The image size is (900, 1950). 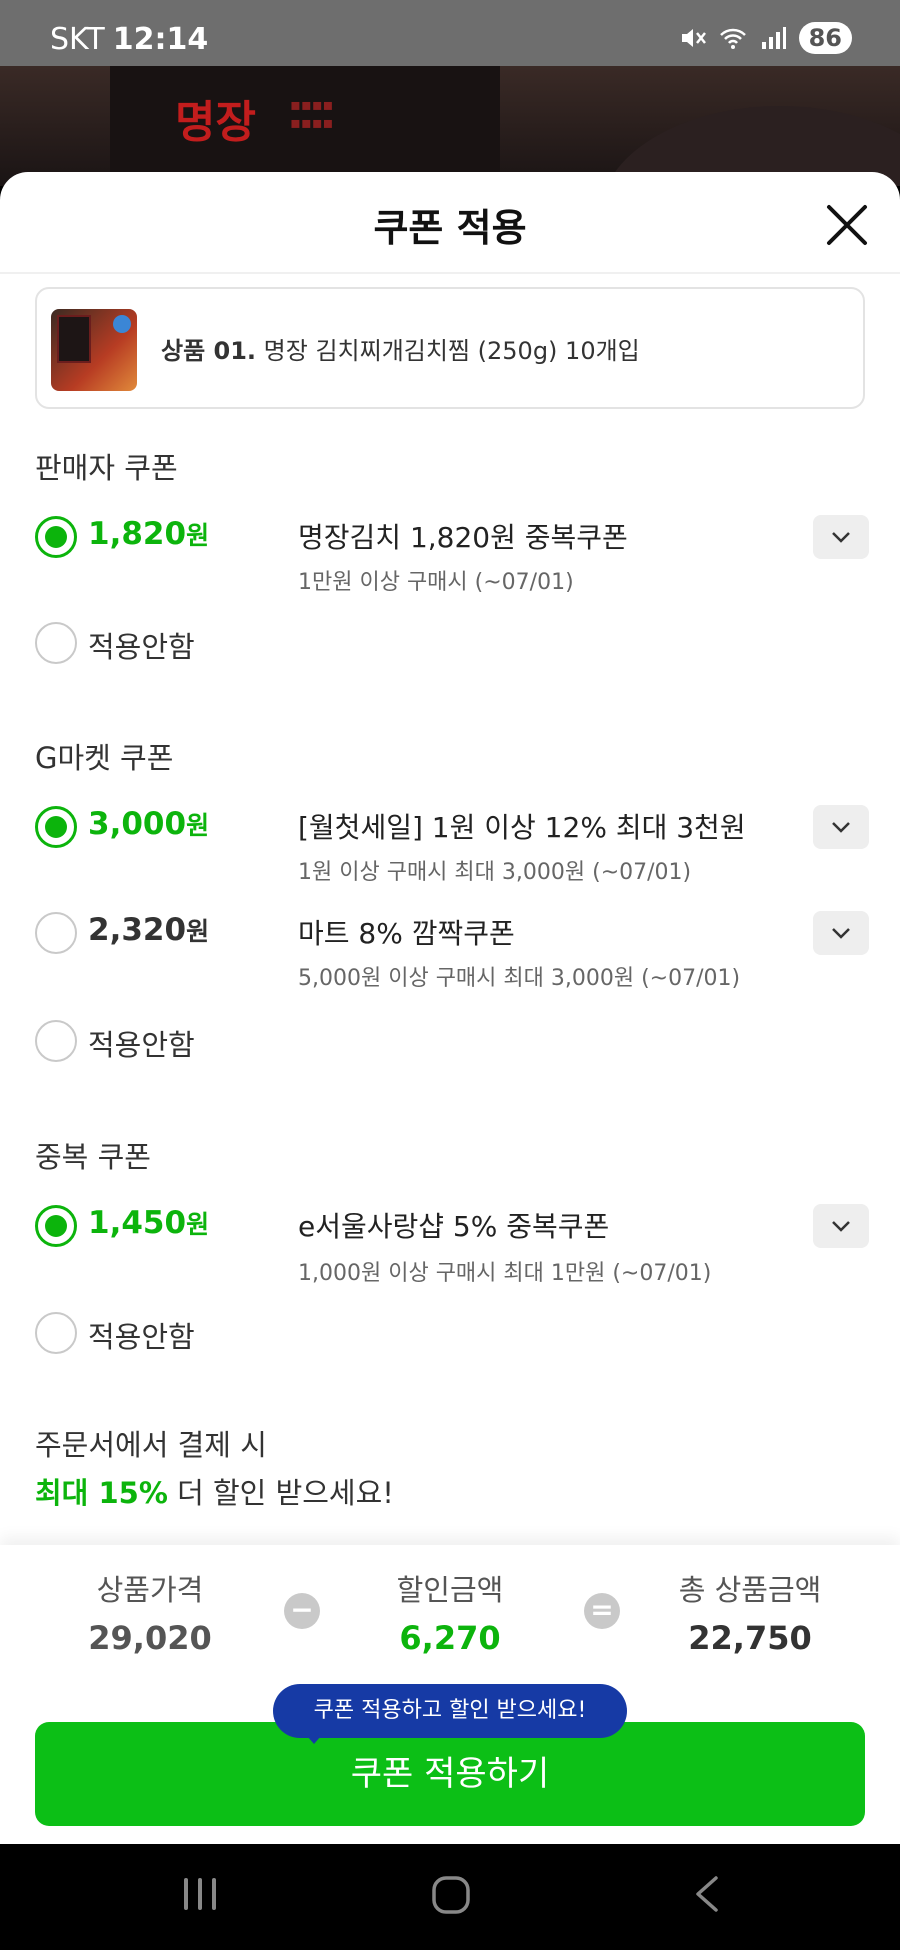 I want to click on dup-coupon-name-1: e서울사랑샵 5% 중복쿠폰, so click(x=454, y=1226).